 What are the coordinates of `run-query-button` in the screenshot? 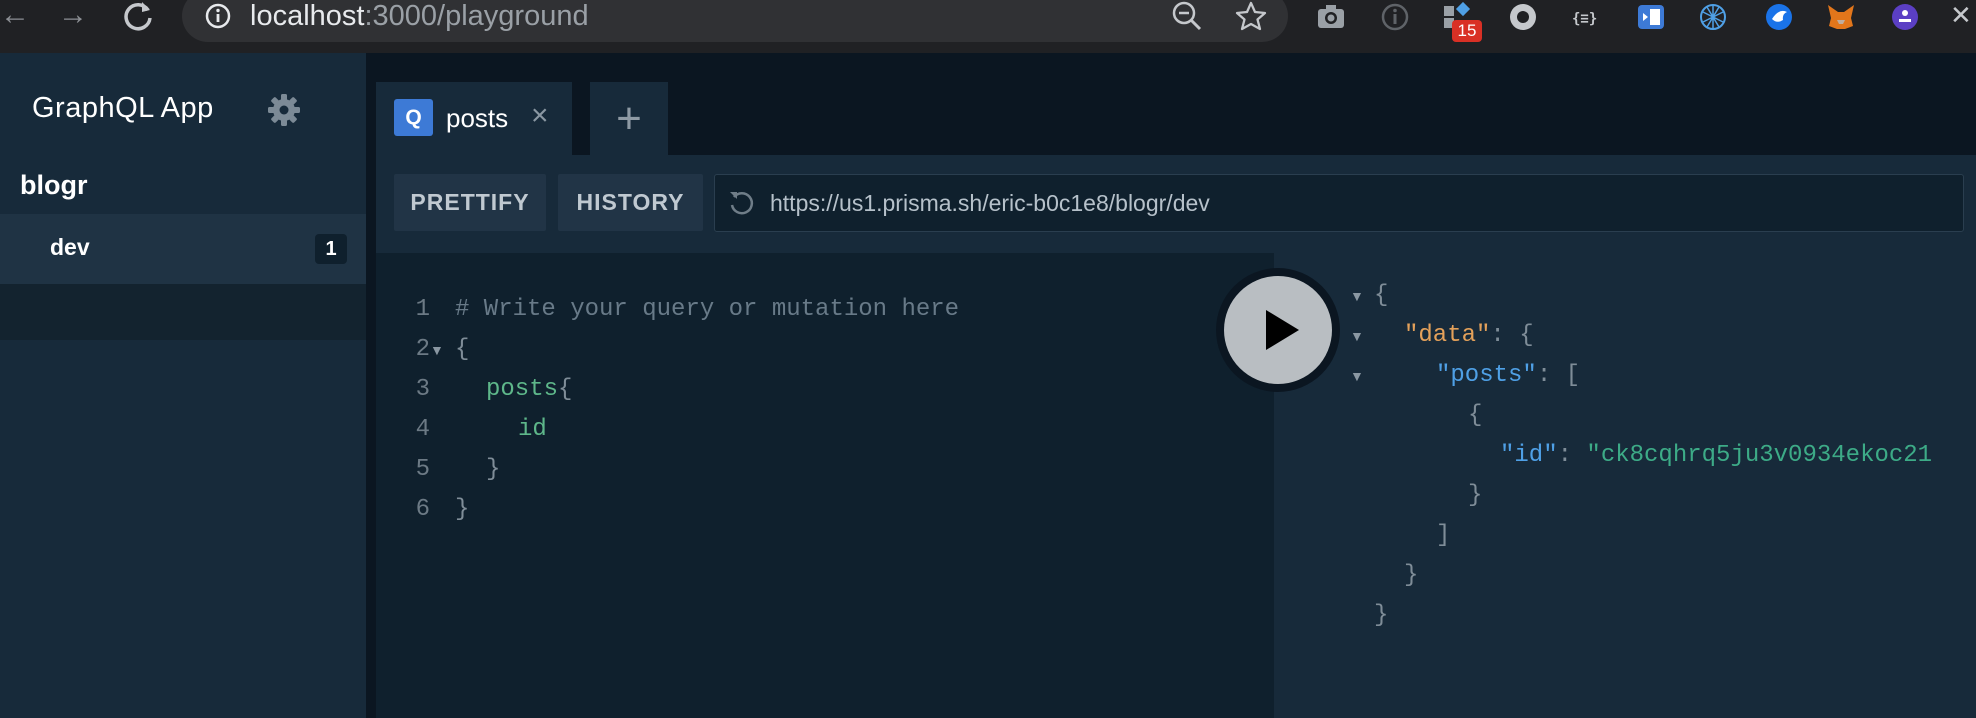 It's located at (1278, 330).